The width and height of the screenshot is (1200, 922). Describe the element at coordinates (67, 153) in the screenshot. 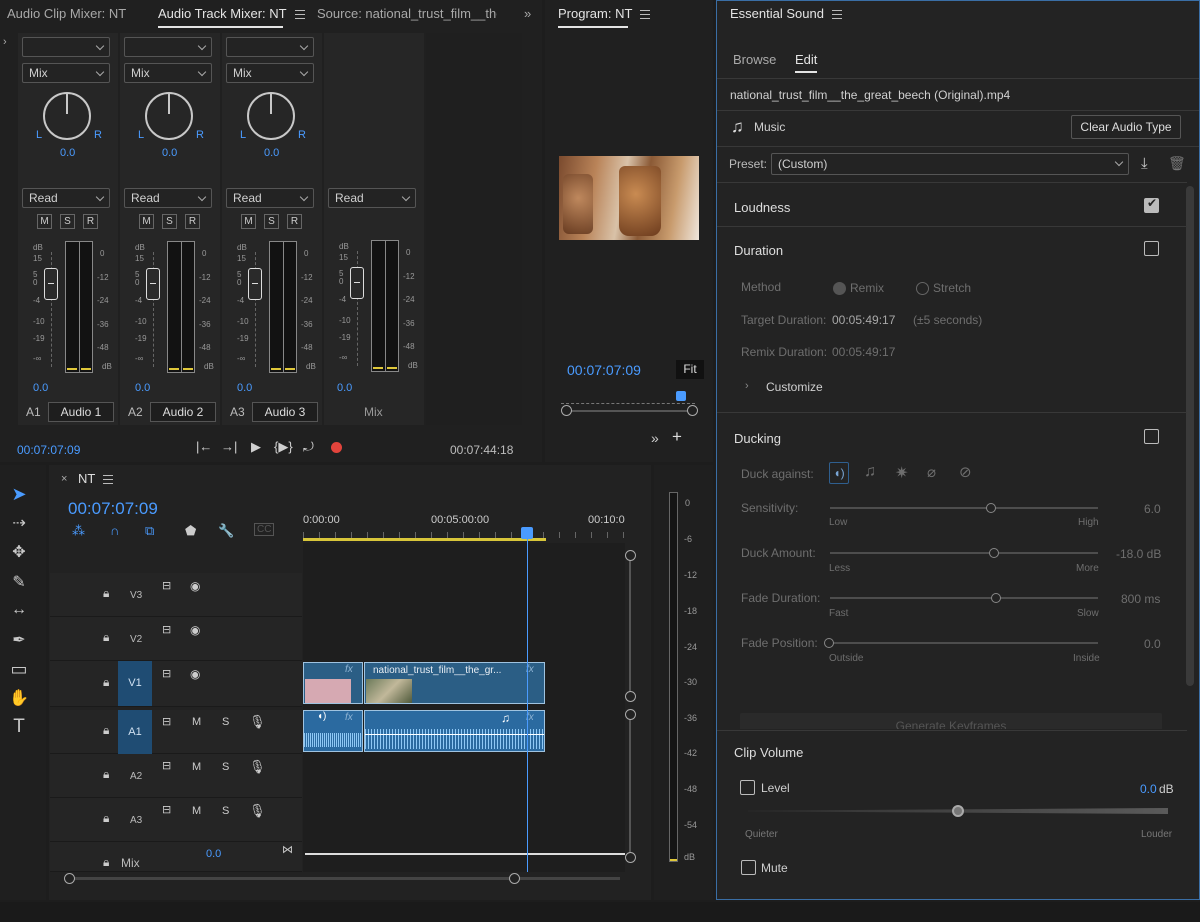

I see `pan-value-a1: 0.0` at that location.